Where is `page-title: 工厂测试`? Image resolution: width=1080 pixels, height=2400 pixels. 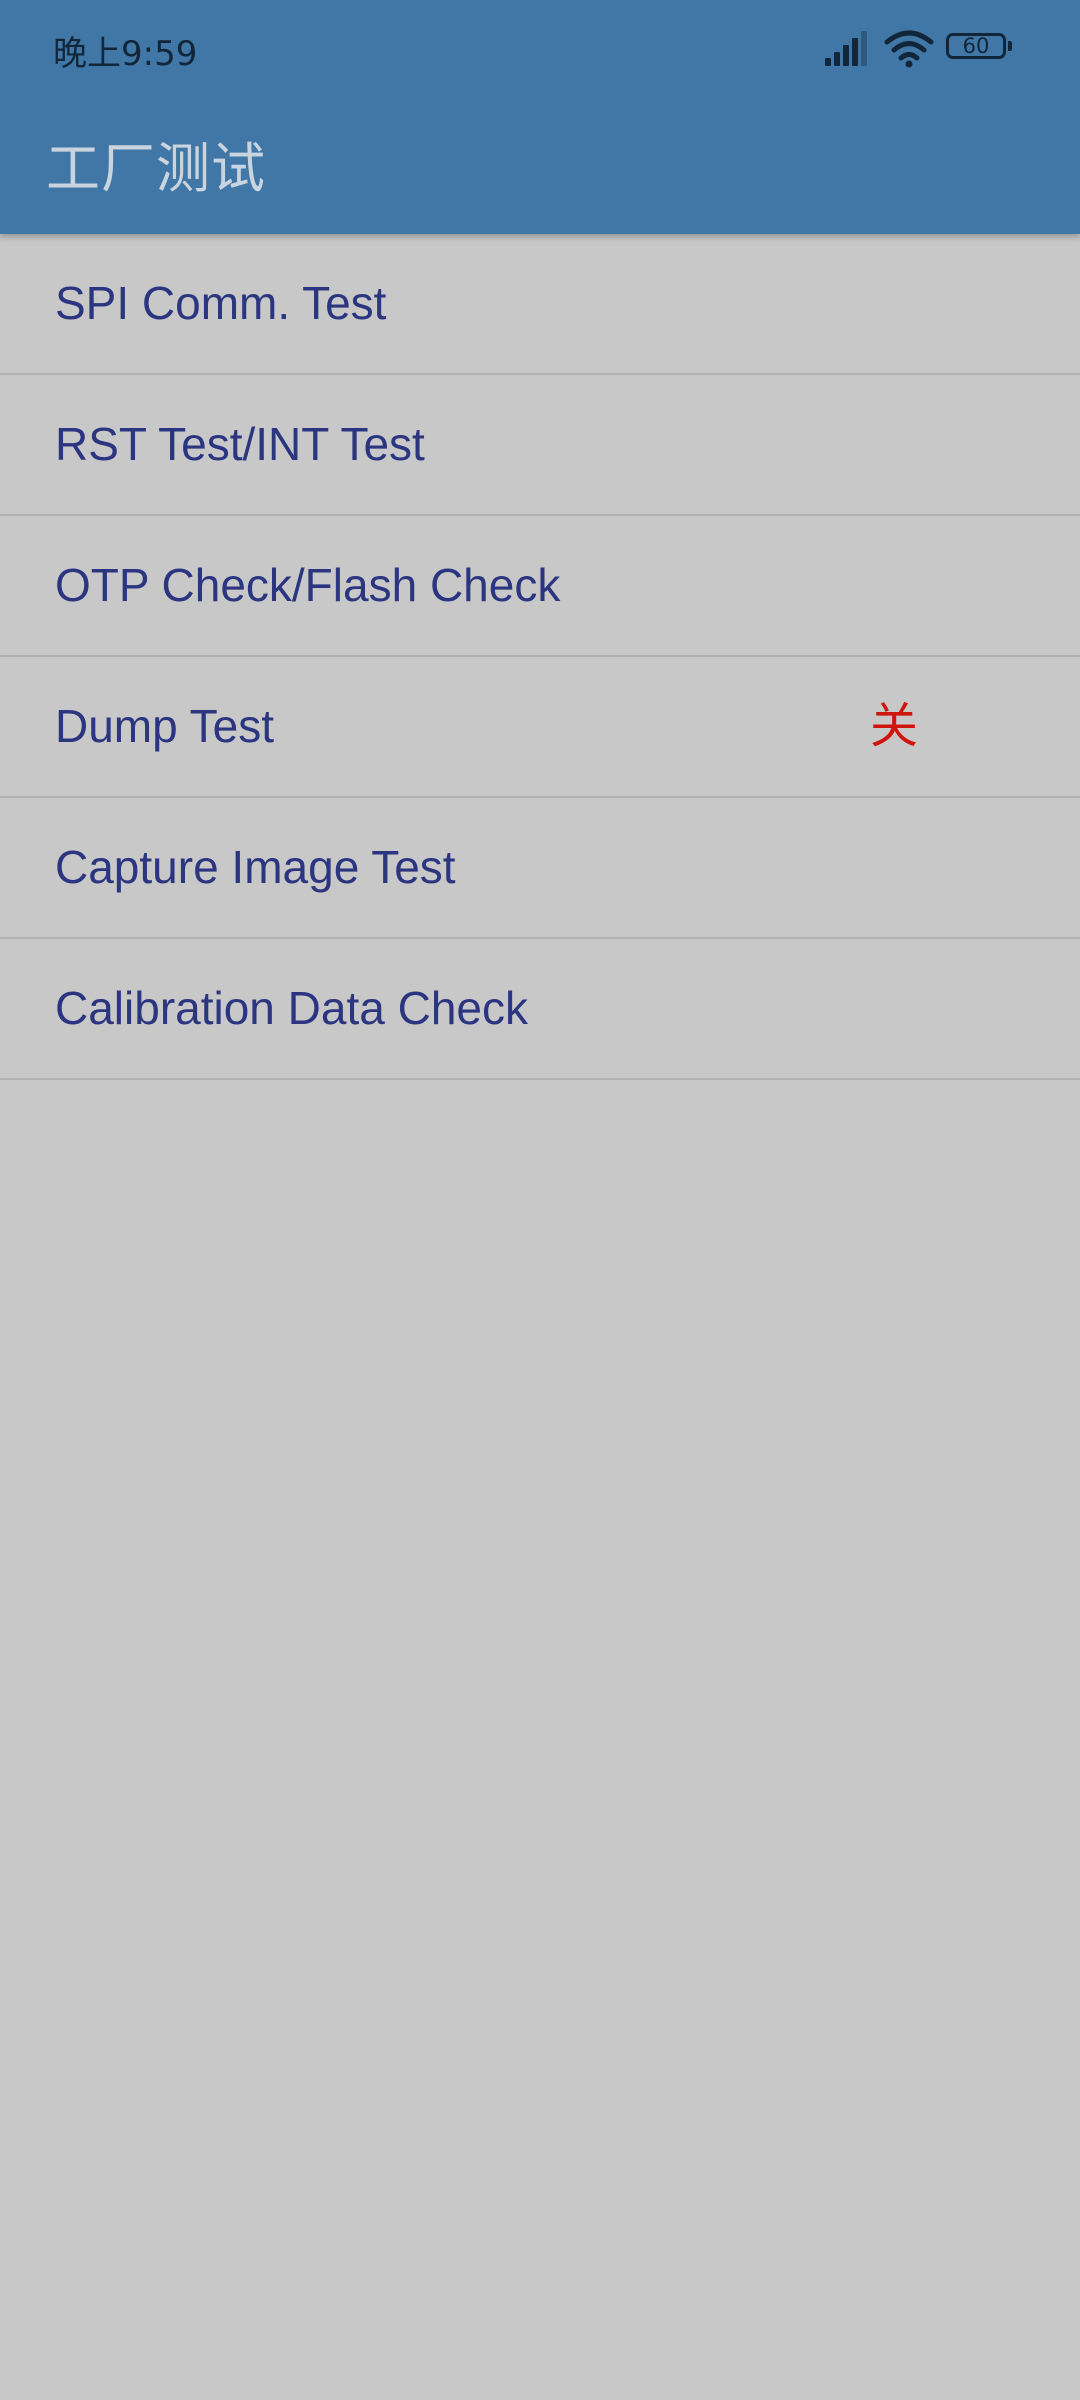 page-title: 工厂测试 is located at coordinates (156, 168).